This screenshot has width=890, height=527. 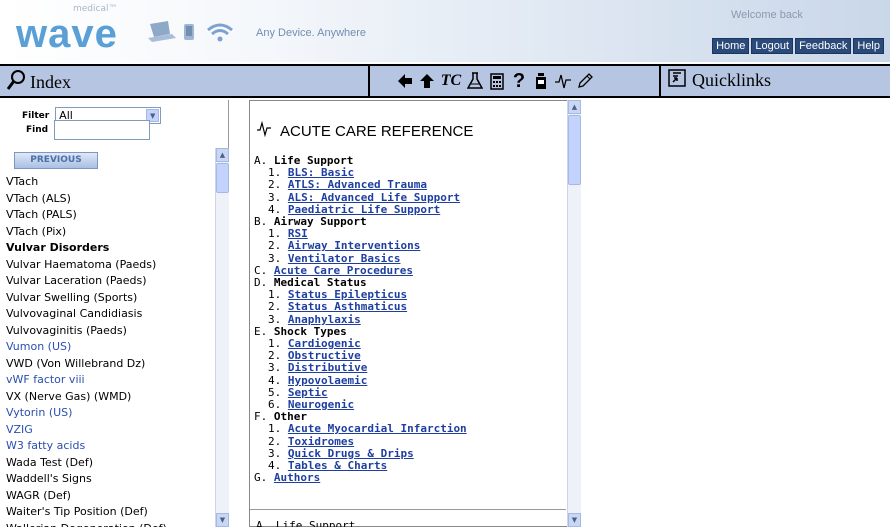 I want to click on home-link: Home, so click(x=731, y=46).